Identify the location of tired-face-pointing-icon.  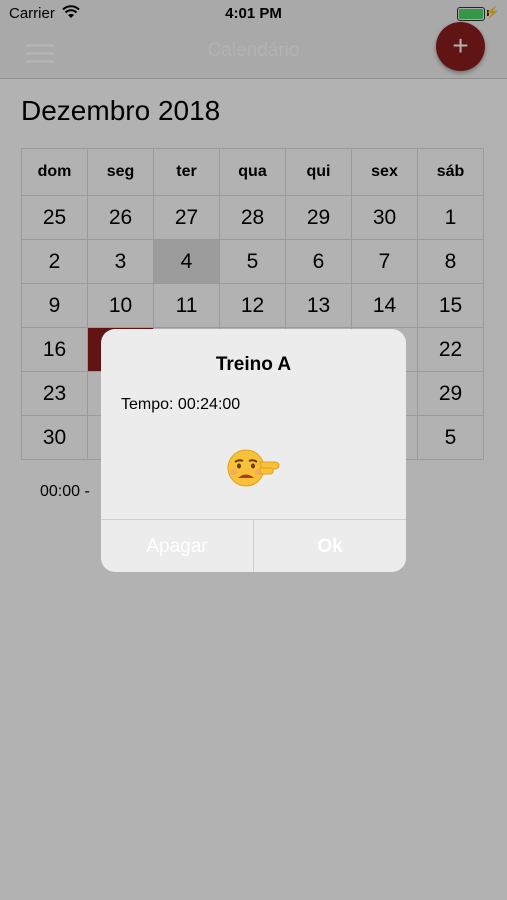
(253, 469).